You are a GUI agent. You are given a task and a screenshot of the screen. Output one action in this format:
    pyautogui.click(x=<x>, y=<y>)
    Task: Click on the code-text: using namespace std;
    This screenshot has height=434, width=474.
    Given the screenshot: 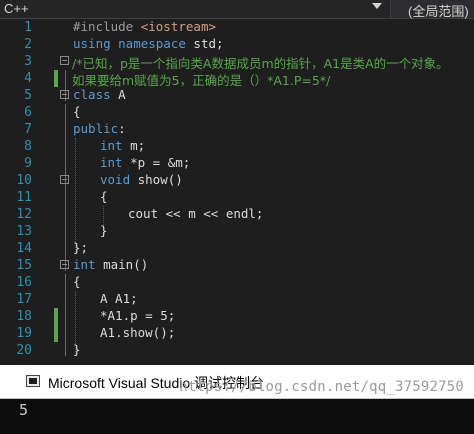 What is the action you would take?
    pyautogui.click(x=148, y=43)
    